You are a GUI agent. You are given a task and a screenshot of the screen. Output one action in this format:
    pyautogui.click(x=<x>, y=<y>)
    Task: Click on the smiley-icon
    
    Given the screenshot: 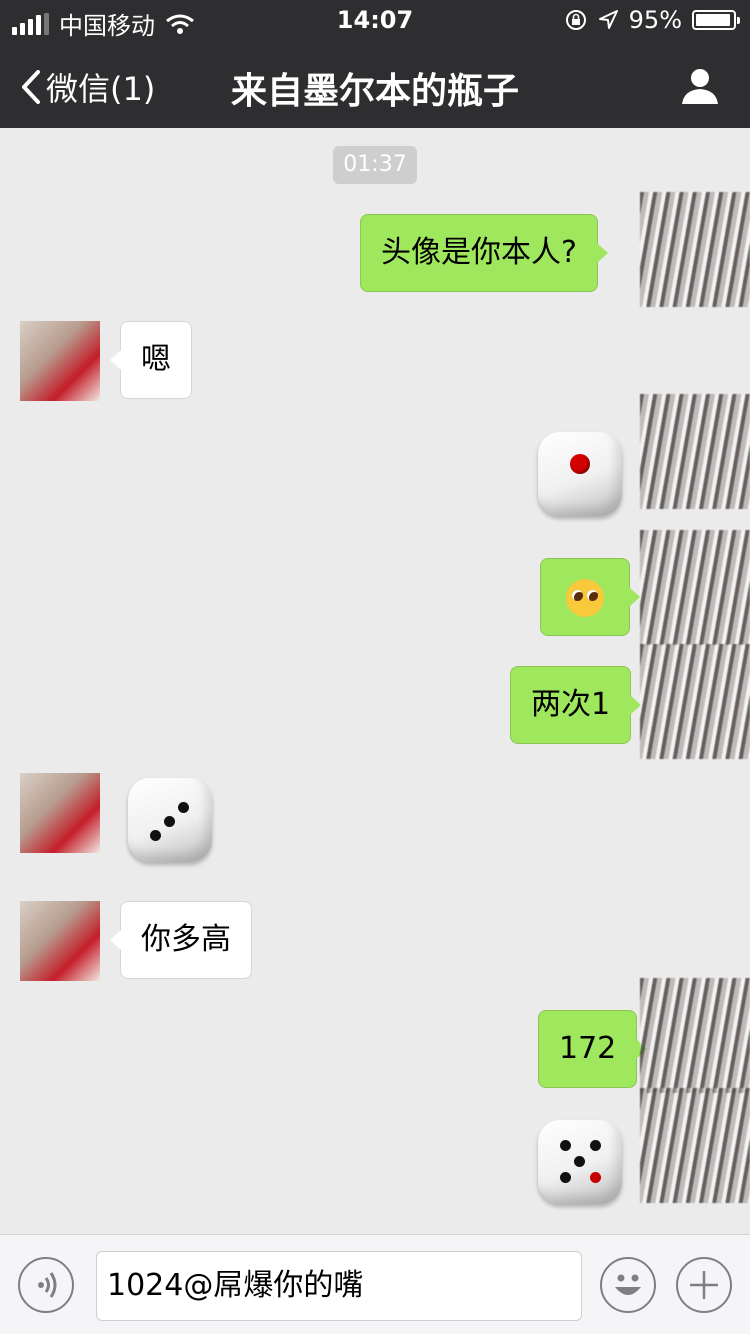 What is the action you would take?
    pyautogui.click(x=628, y=1284)
    